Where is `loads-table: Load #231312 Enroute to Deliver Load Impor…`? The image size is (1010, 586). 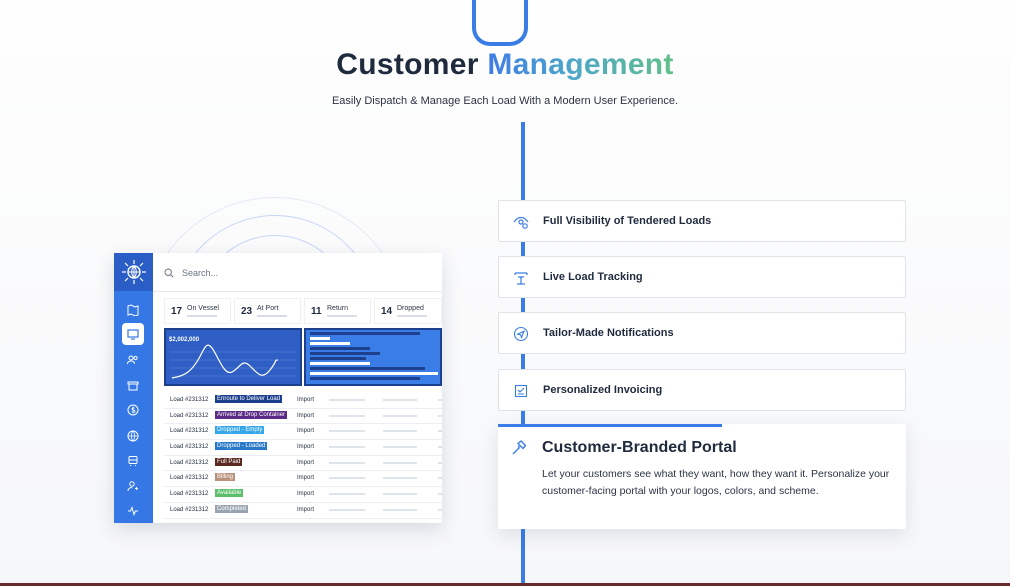 loads-table: Load #231312 Enroute to Deliver Load Impor… is located at coordinates (303, 456).